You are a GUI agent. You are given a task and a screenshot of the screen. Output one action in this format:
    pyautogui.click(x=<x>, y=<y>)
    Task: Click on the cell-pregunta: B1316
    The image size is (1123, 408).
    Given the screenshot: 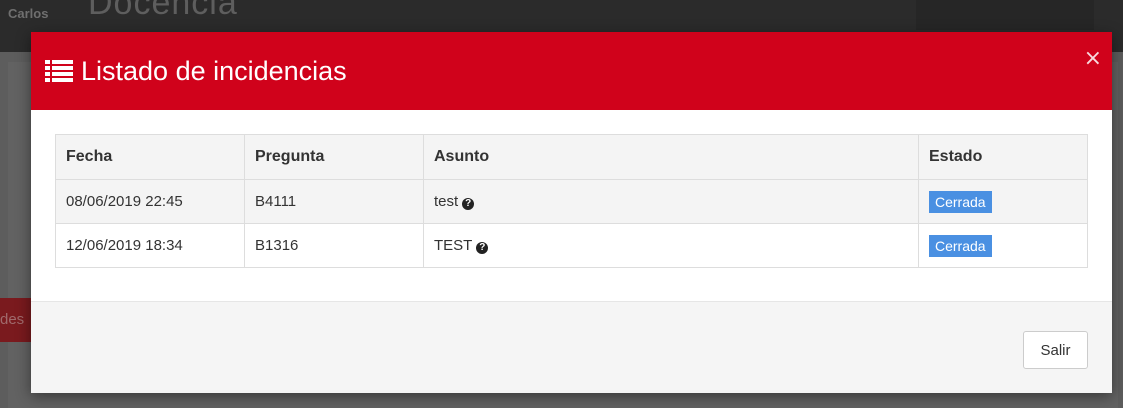 What is the action you would take?
    pyautogui.click(x=334, y=245)
    